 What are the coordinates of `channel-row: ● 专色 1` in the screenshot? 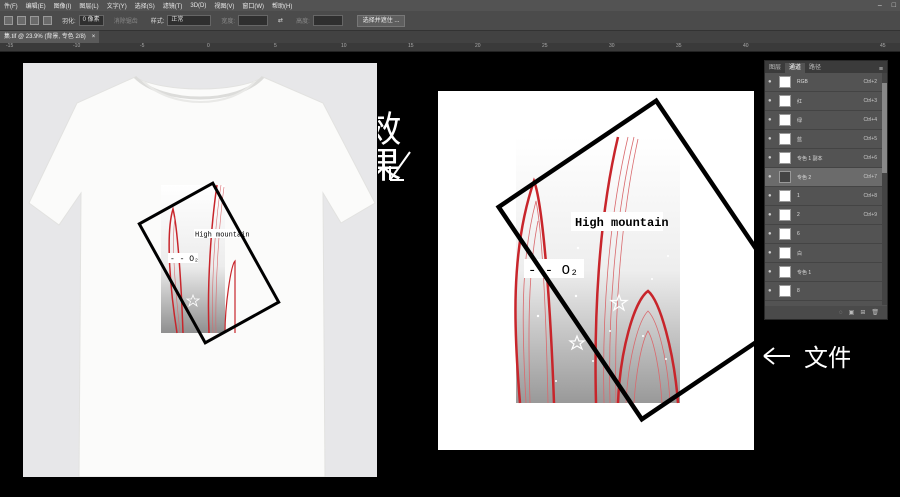 It's located at (826, 272).